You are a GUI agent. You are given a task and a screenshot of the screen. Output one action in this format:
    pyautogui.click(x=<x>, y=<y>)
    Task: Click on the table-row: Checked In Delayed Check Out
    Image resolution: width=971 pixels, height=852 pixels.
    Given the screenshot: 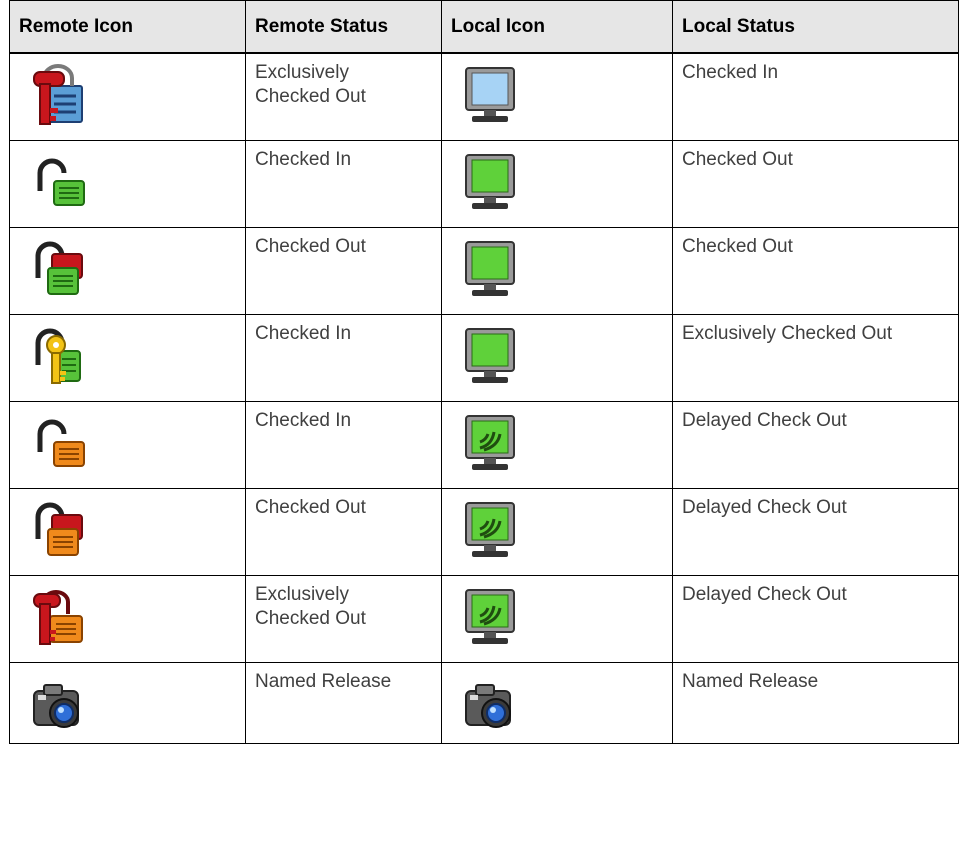 What is the action you would take?
    pyautogui.click(x=484, y=445)
    